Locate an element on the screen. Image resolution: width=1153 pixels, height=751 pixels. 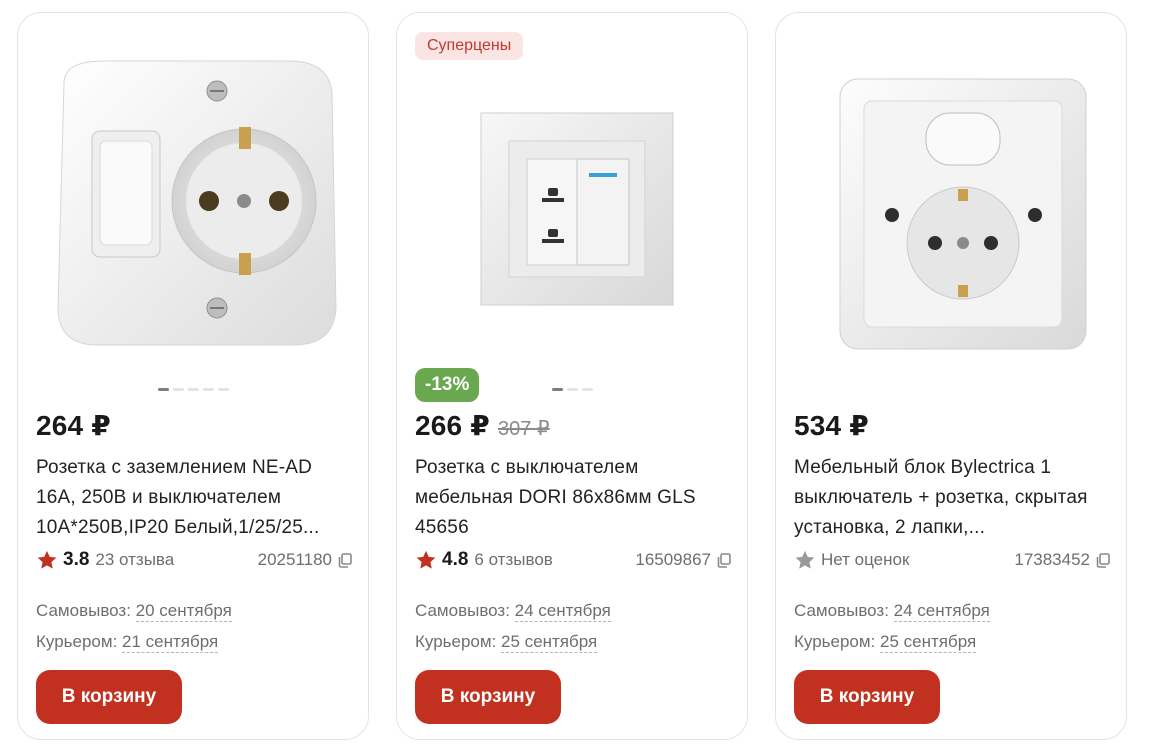
rating-value: 3.8 is located at coordinates (76, 559).